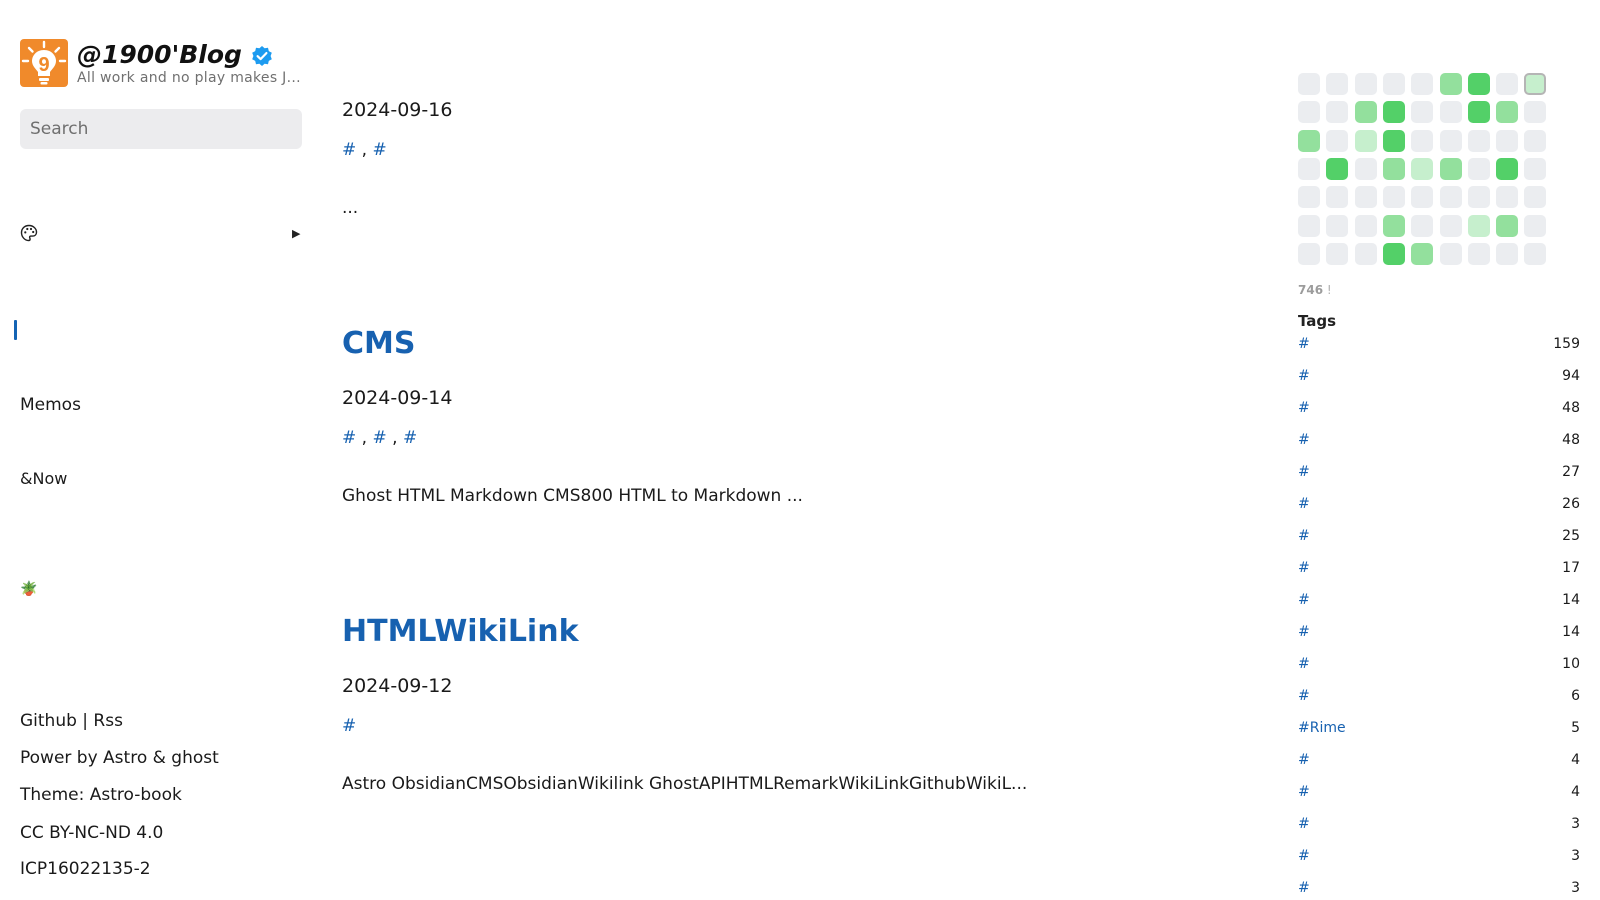 This screenshot has height=900, width=1600. I want to click on post-title: CMS, so click(799, 344).